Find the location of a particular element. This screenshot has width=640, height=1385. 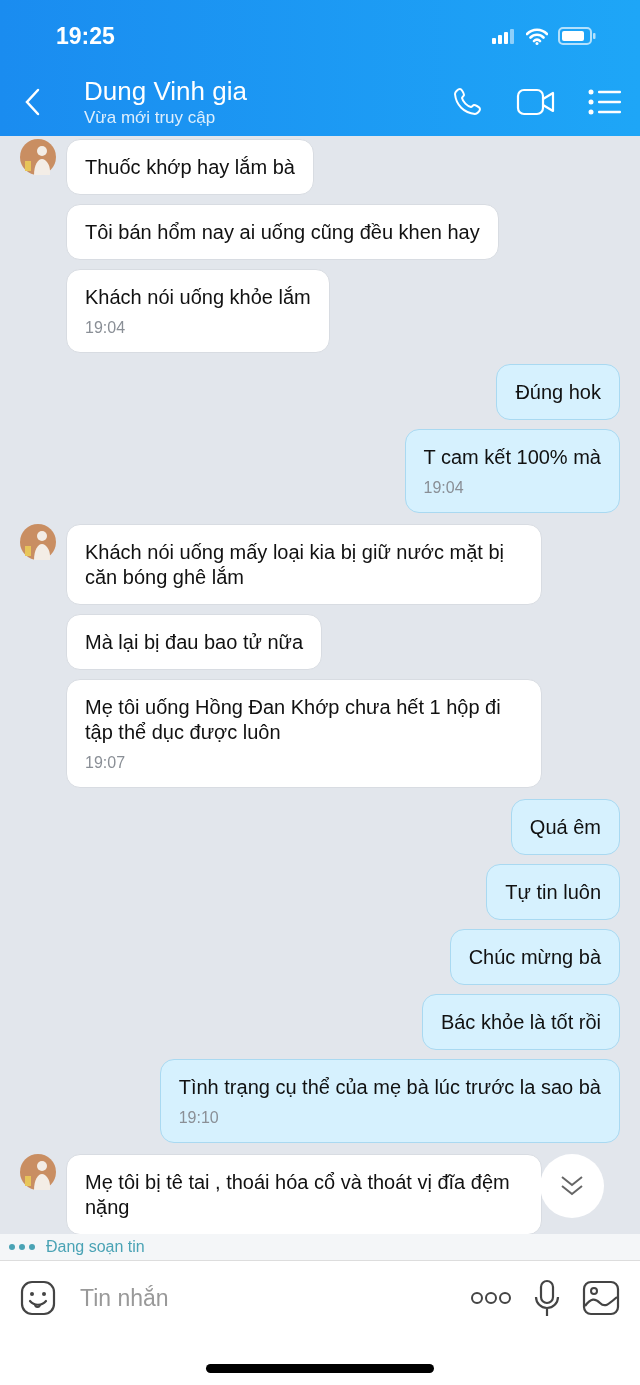

message-text: Mà lại bị đau bao tử nữa is located at coordinates (194, 642).